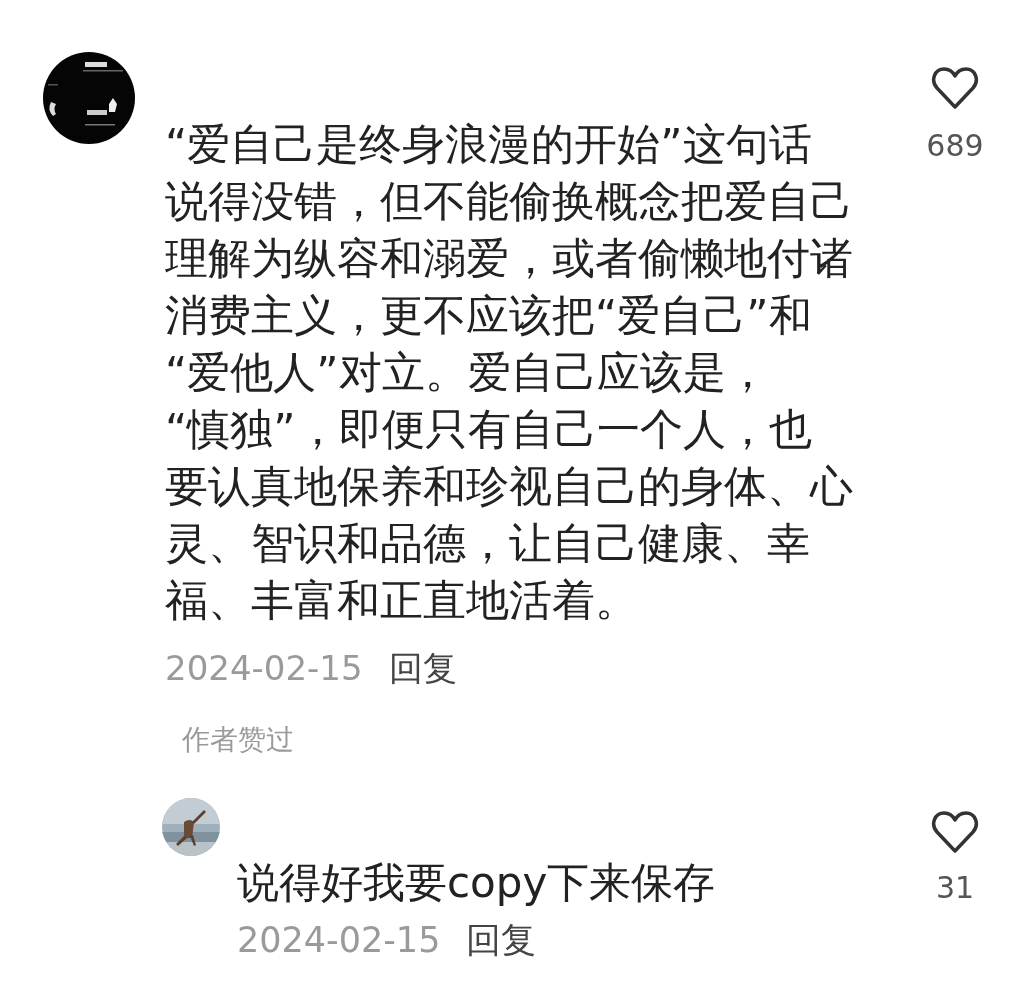 This screenshot has width=1024, height=986. Describe the element at coordinates (509, 201) in the screenshot. I see `comment-text-line: 说得没错，但不能偷换概念把爱自己` at that location.